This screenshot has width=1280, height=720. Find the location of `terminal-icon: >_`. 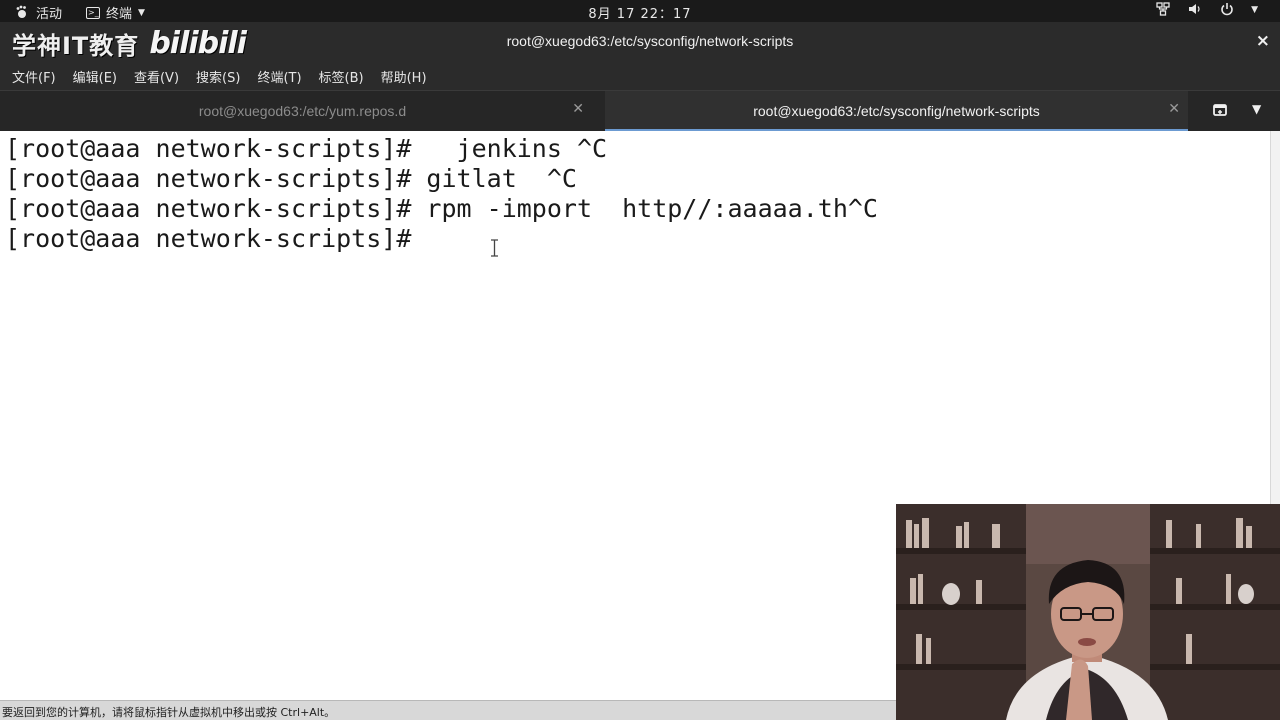

terminal-icon: >_ is located at coordinates (93, 12).